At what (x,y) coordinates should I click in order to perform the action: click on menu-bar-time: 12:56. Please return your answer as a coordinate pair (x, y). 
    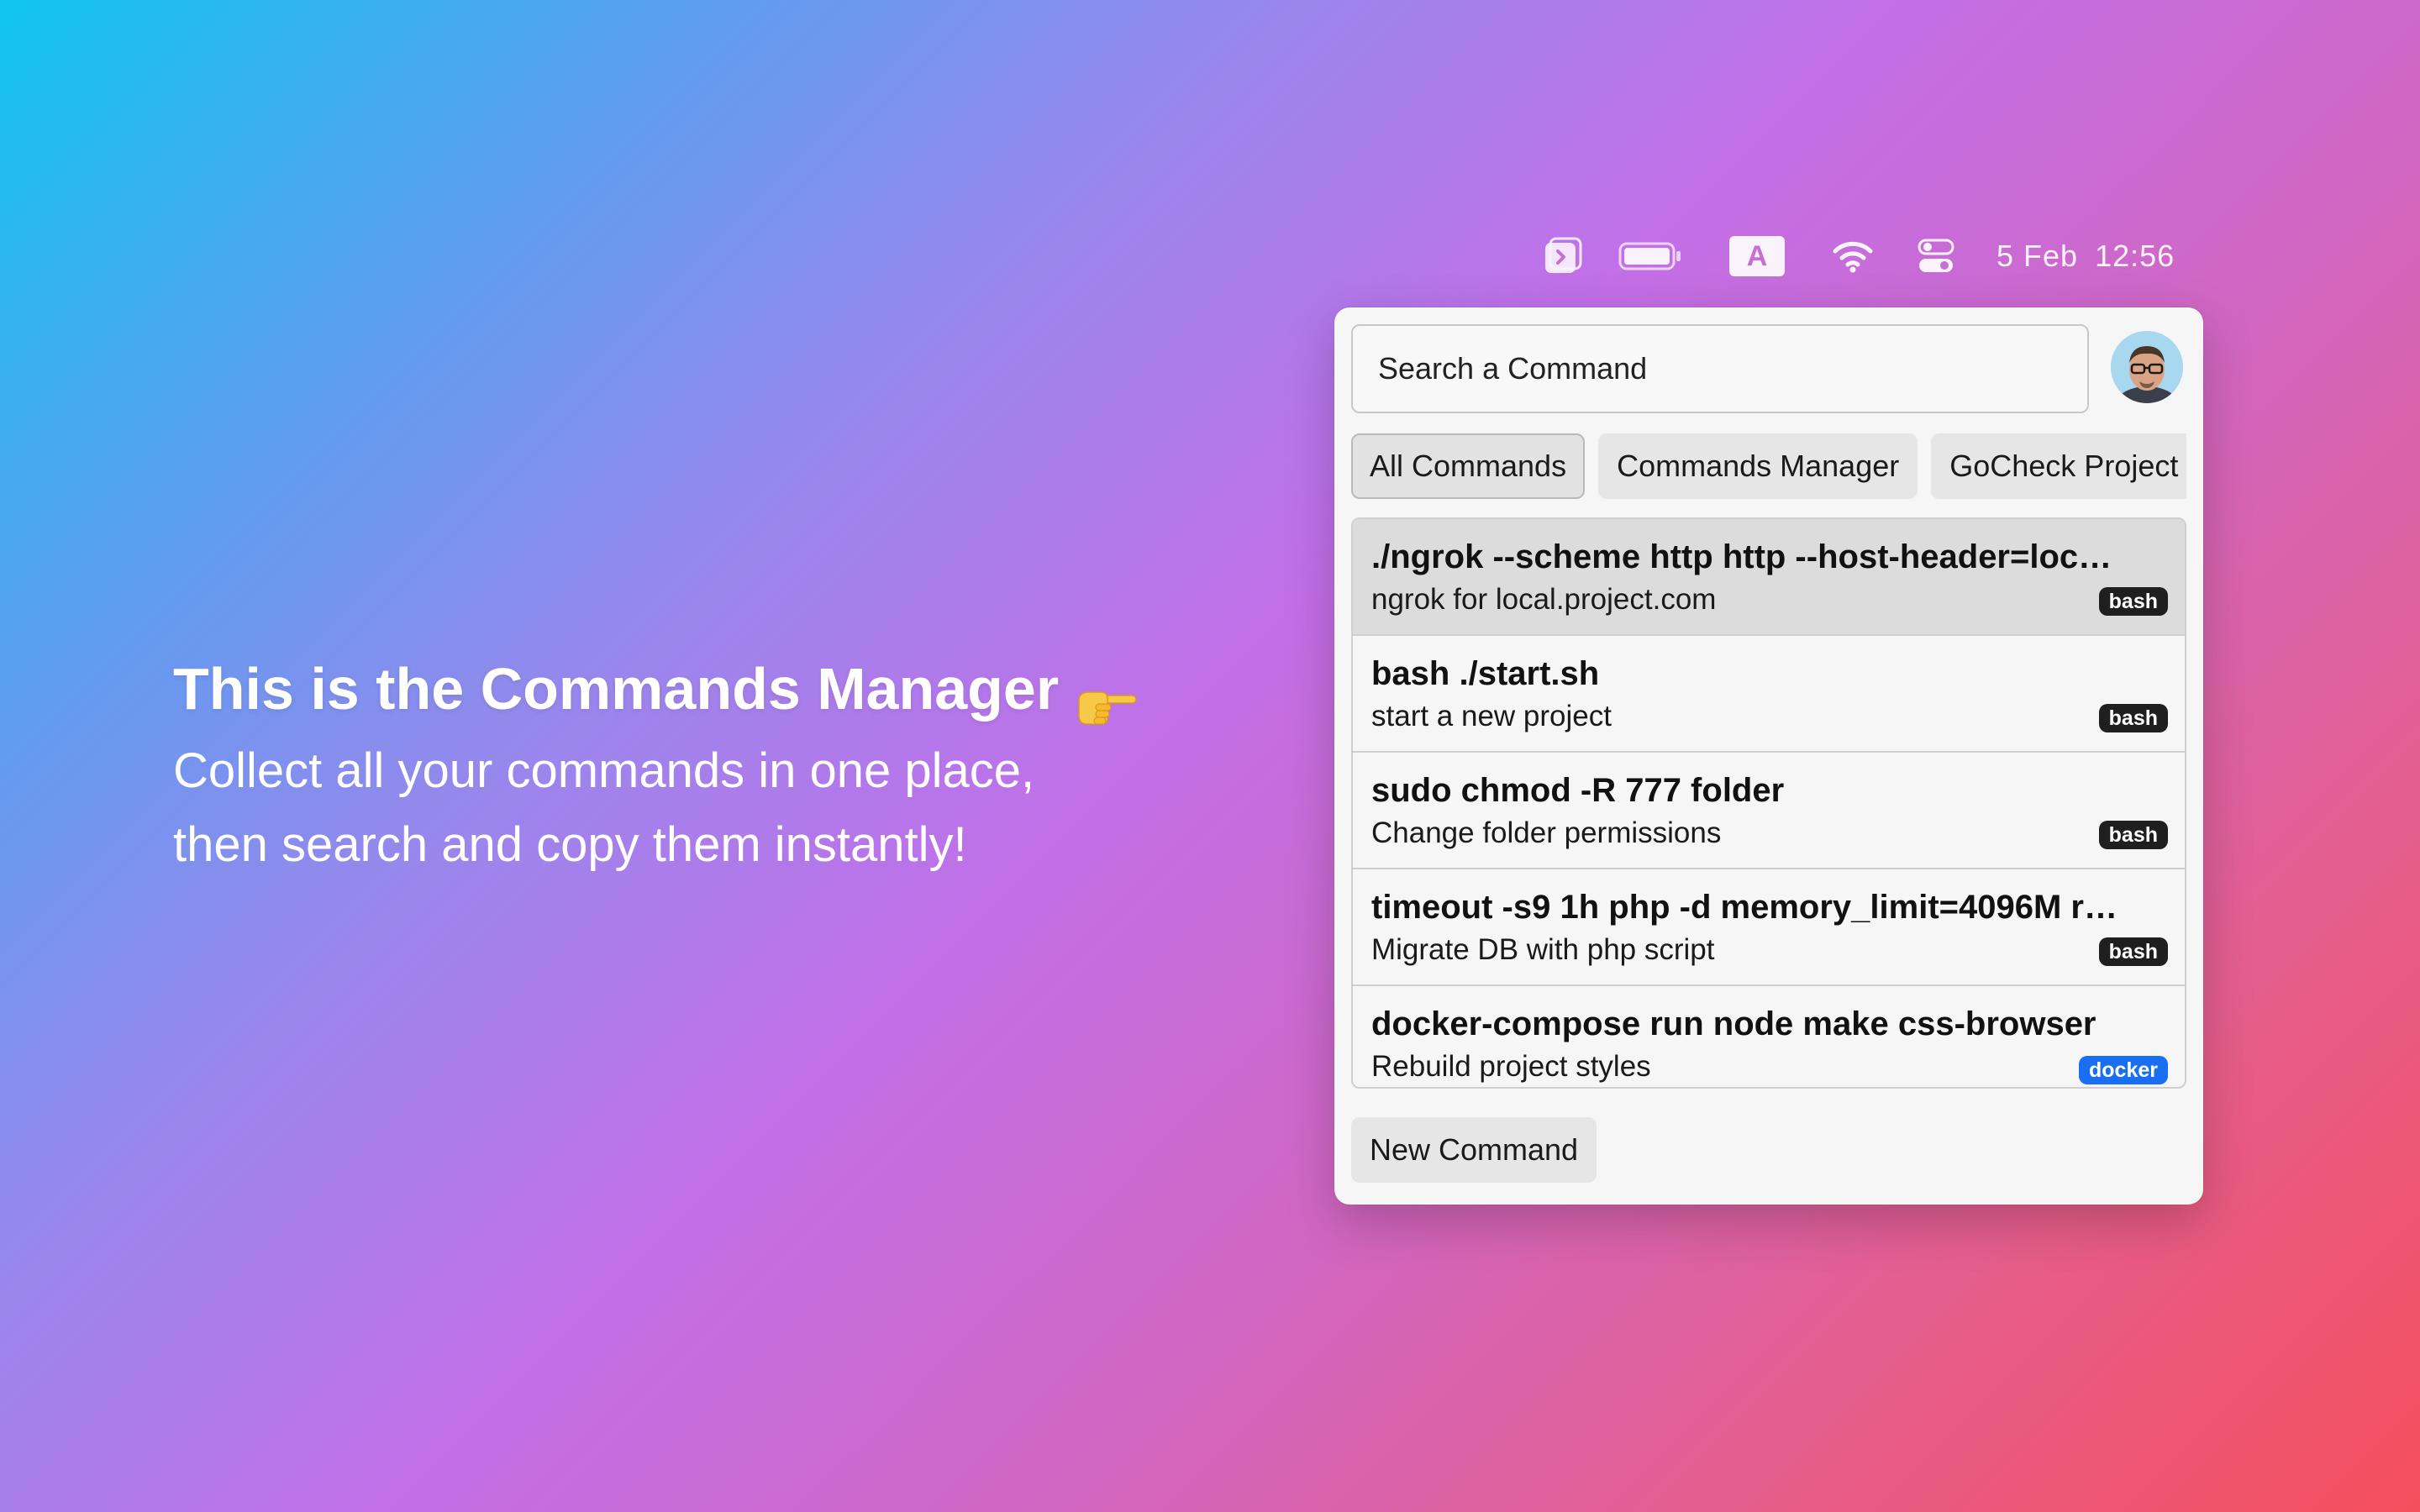
    Looking at the image, I should click on (2135, 256).